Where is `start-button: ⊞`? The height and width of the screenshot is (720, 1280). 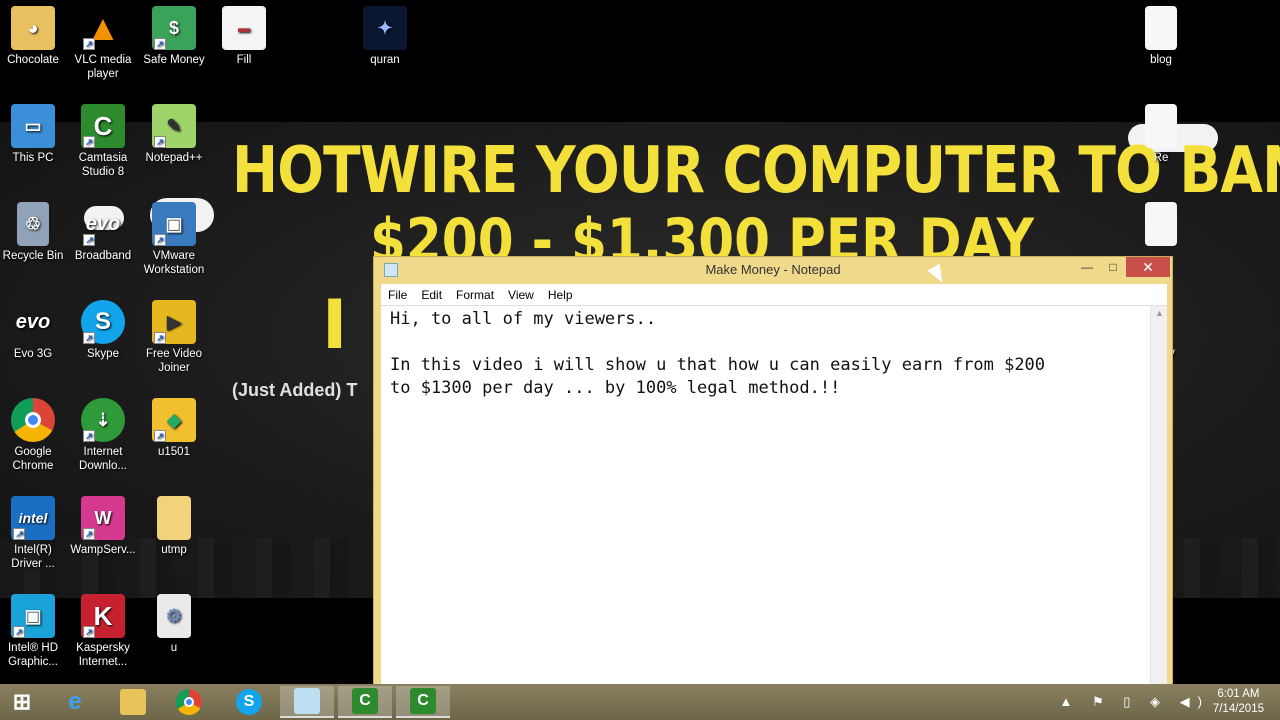 start-button: ⊞ is located at coordinates (22, 702).